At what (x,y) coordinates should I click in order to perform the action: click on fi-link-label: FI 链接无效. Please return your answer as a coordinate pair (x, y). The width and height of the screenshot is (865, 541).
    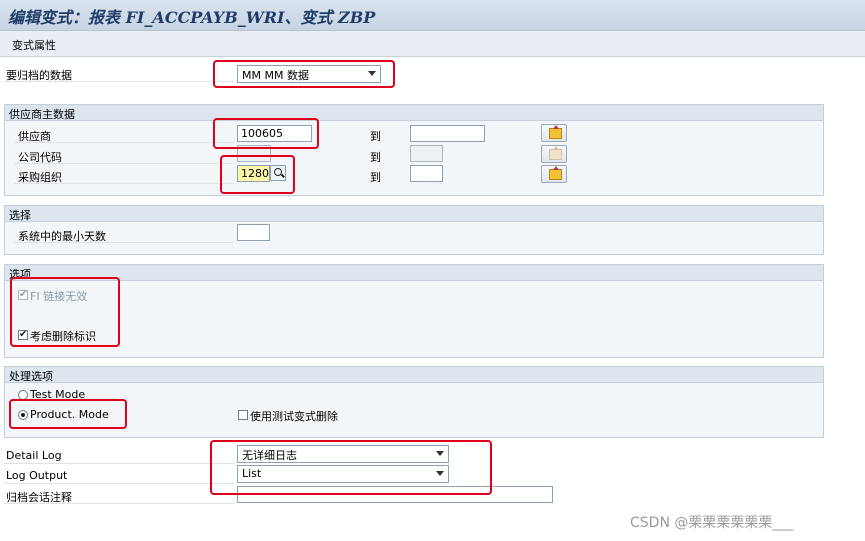
    Looking at the image, I should click on (59, 296).